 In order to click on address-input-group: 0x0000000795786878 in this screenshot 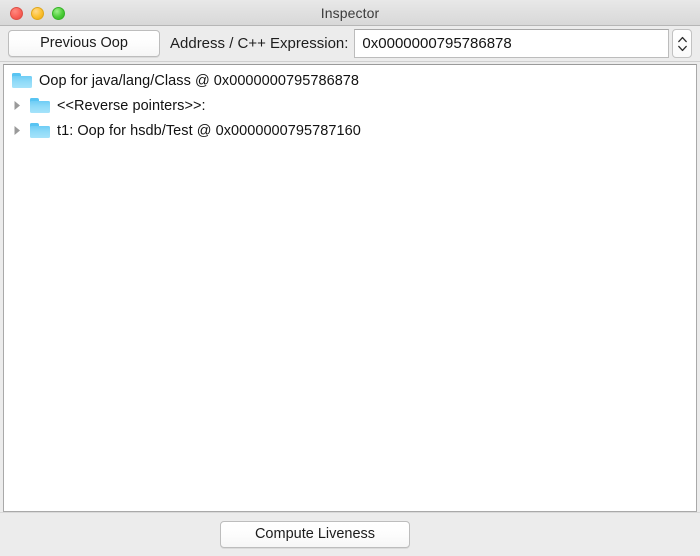, I will do `click(523, 43)`.